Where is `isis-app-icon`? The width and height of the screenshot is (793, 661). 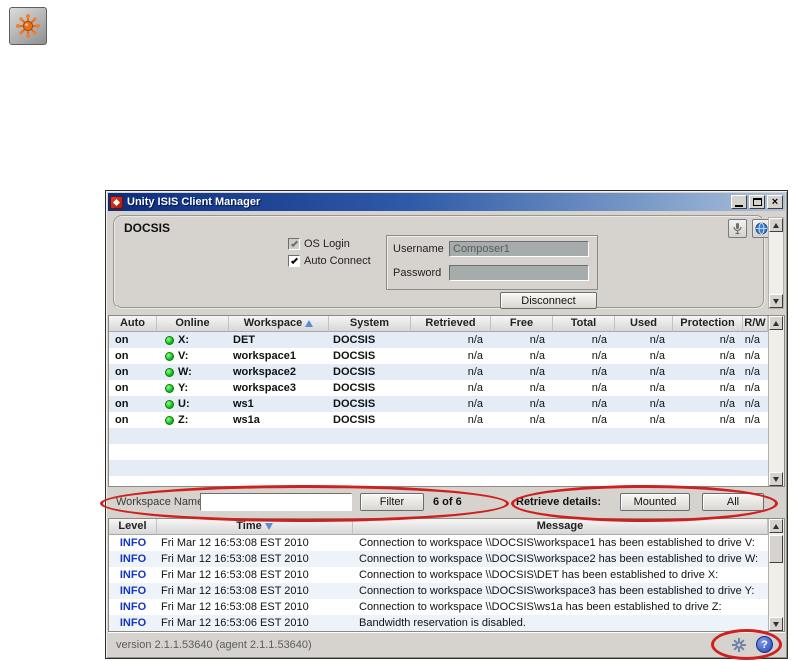
isis-app-icon is located at coordinates (28, 26).